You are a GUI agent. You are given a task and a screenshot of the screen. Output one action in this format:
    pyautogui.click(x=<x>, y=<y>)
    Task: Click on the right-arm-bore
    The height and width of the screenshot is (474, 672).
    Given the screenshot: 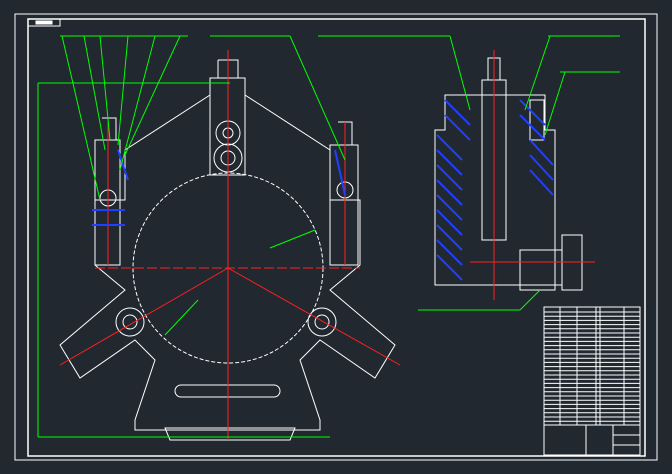 What is the action you would take?
    pyautogui.click(x=322, y=322)
    